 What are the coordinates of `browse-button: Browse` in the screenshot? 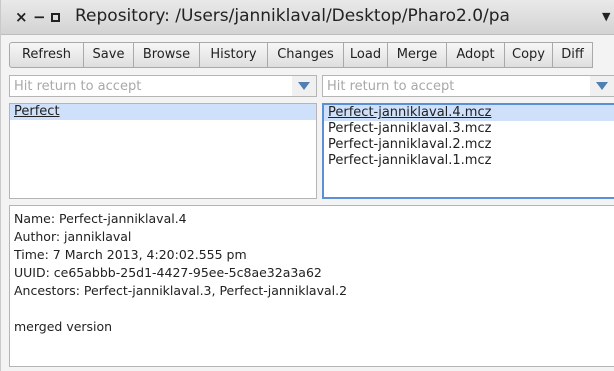 It's located at (167, 55).